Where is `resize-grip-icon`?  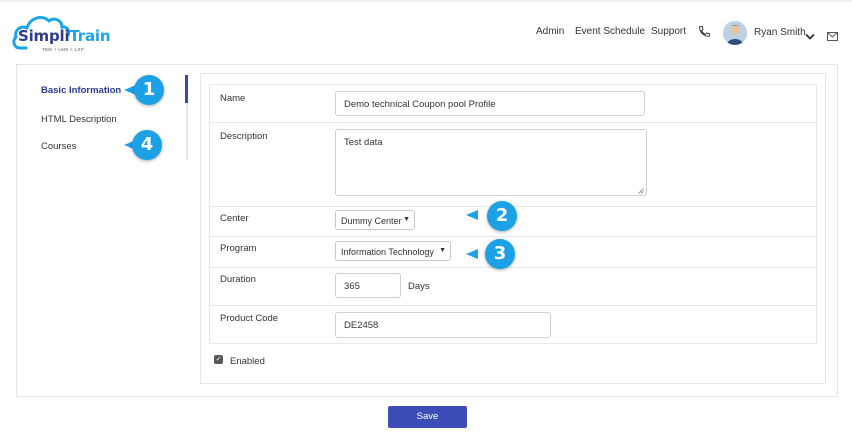
resize-grip-icon is located at coordinates (641, 191).